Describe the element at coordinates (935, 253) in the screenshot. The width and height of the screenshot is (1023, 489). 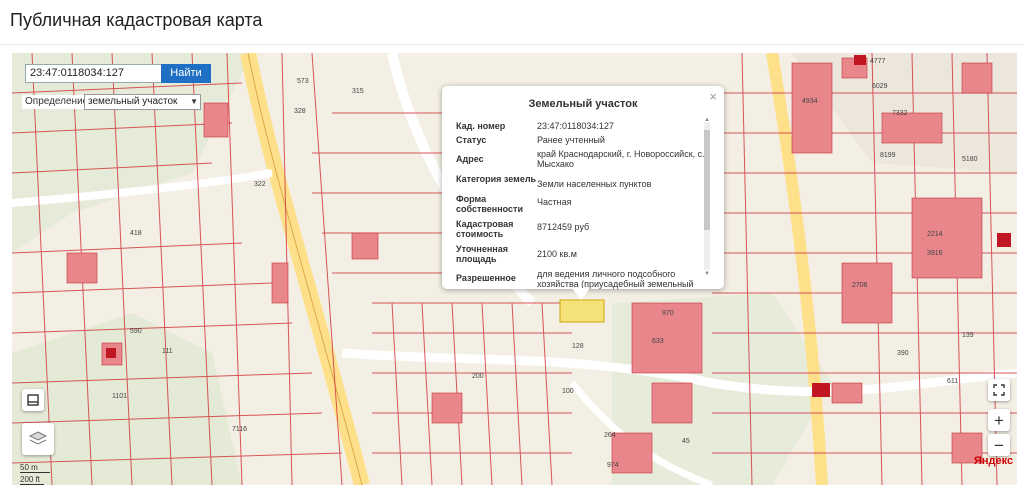
I see `parcel-number: 3916` at that location.